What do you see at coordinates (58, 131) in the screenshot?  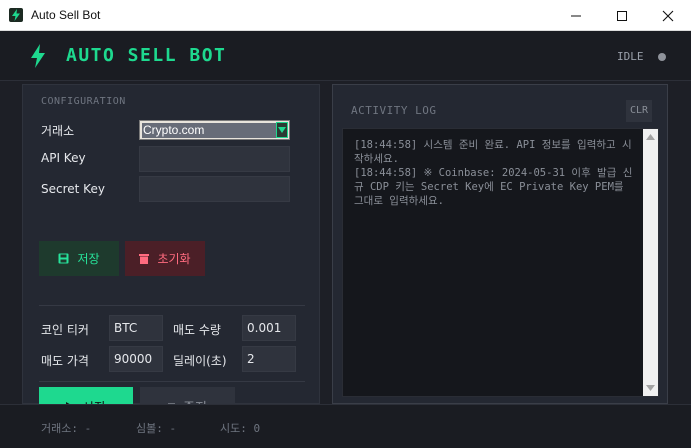 I see `exchange-label: 거래소` at bounding box center [58, 131].